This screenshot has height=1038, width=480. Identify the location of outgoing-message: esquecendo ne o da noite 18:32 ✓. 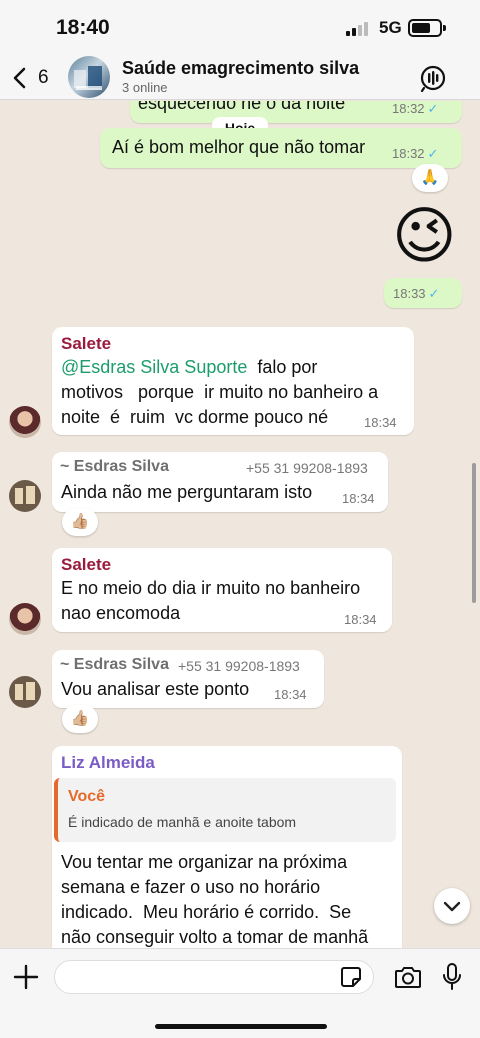
(296, 112).